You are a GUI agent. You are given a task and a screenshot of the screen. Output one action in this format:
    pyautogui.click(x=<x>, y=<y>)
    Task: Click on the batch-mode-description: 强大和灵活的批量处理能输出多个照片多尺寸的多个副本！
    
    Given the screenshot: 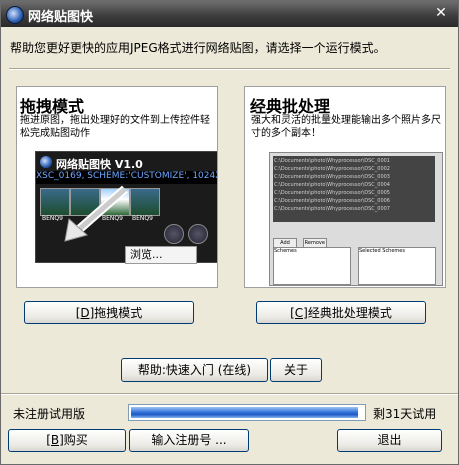 What is the action you would take?
    pyautogui.click(x=346, y=127)
    